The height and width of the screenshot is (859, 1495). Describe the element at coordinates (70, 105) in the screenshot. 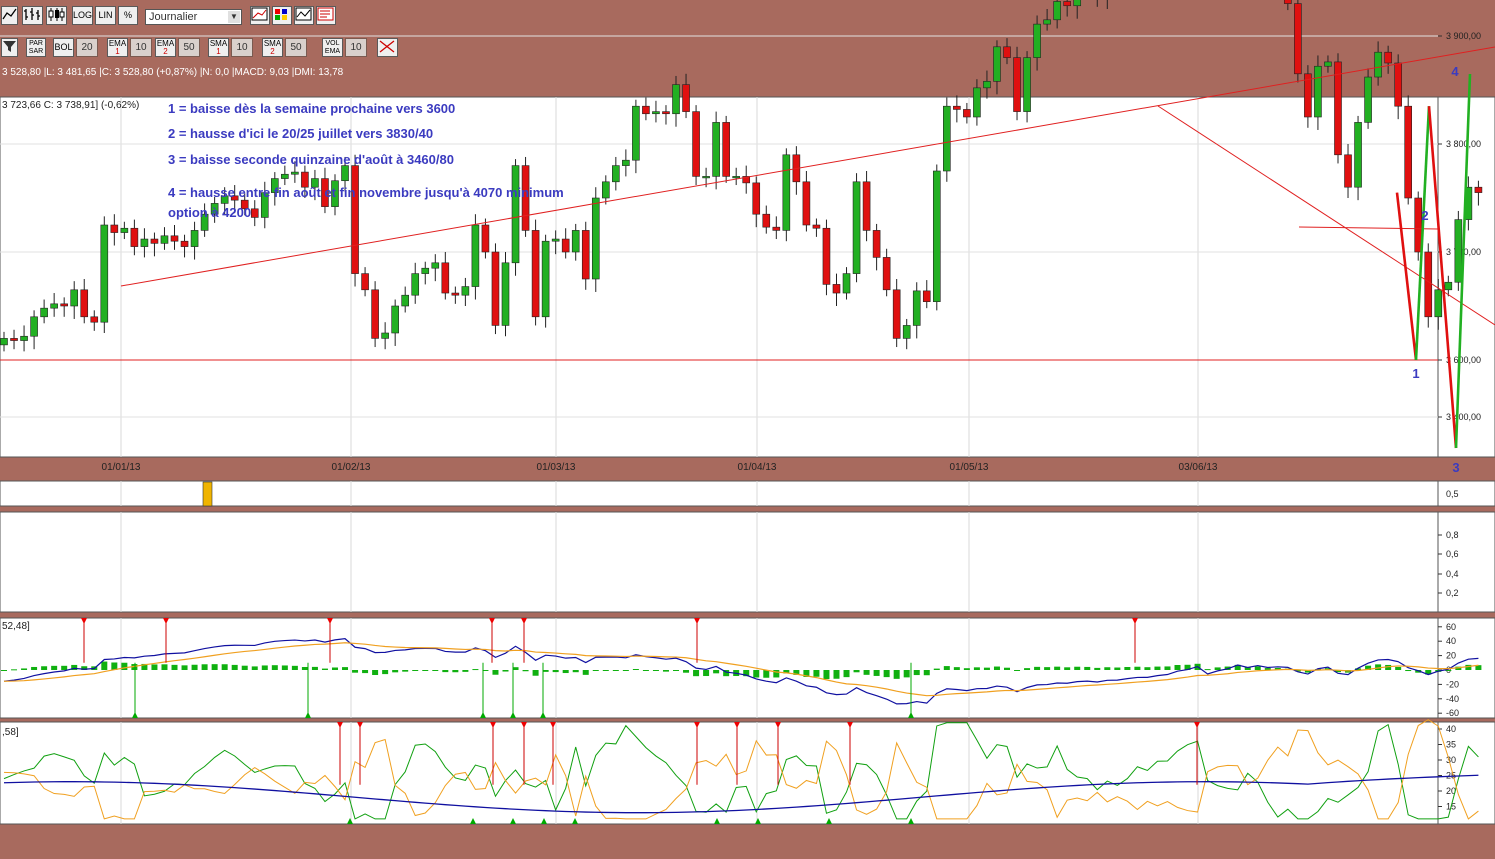

I see `price-header: 3 723,66 C: 3 738,91] (-0,62%)` at that location.